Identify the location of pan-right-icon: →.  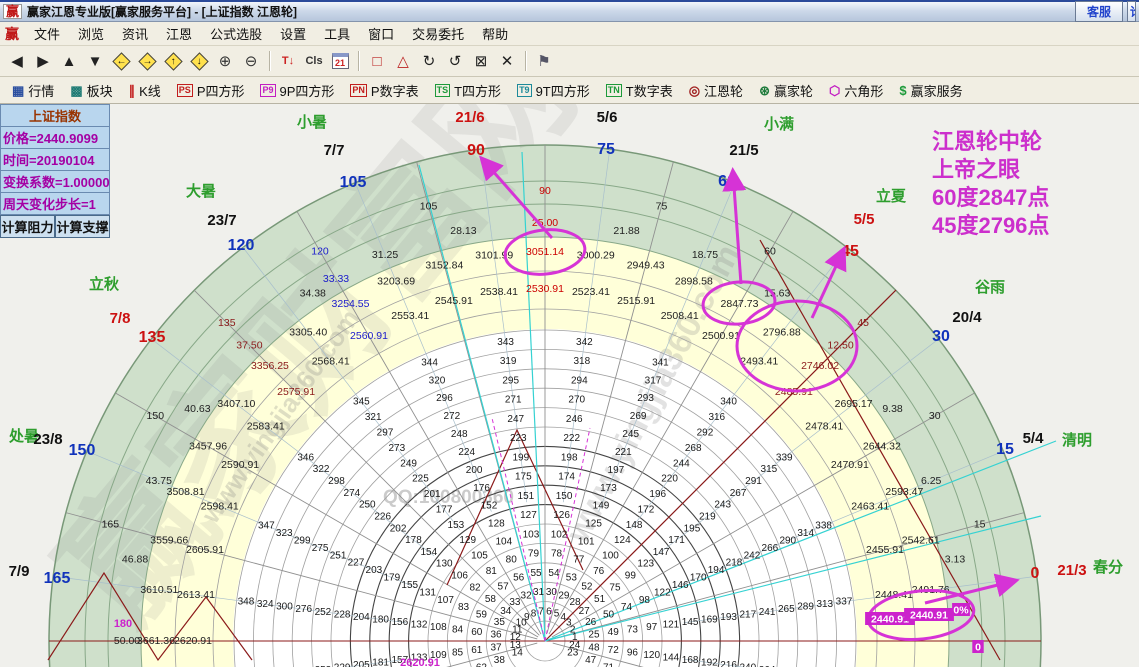
(147, 61).